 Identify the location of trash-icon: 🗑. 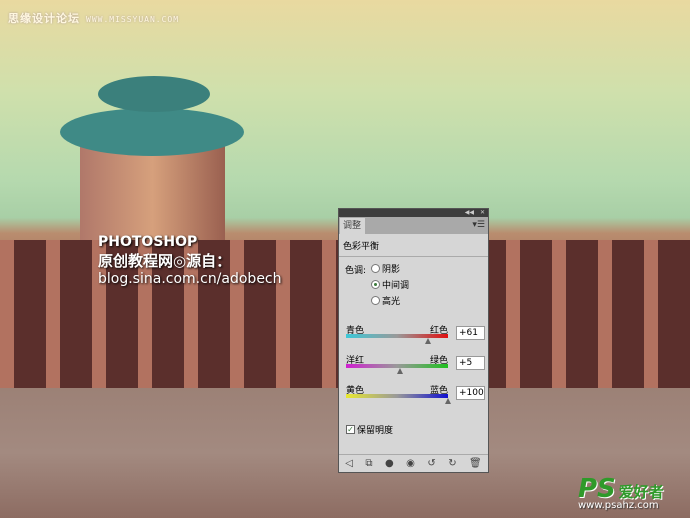
(475, 463).